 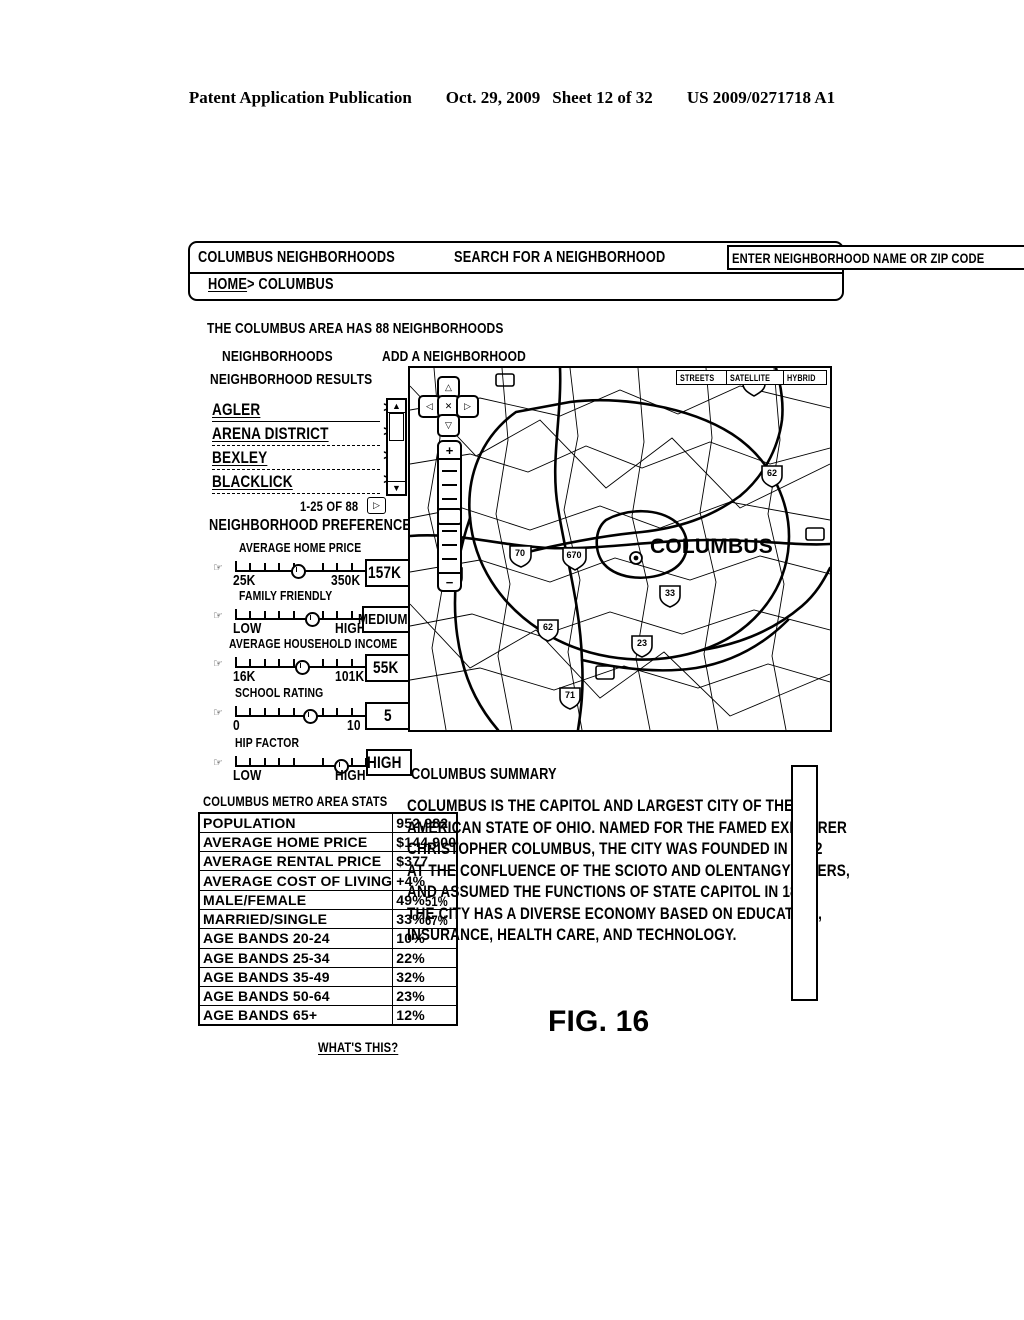 What do you see at coordinates (484, 774) in the screenshot?
I see `summary-title: COLUMBUS SUMMARY` at bounding box center [484, 774].